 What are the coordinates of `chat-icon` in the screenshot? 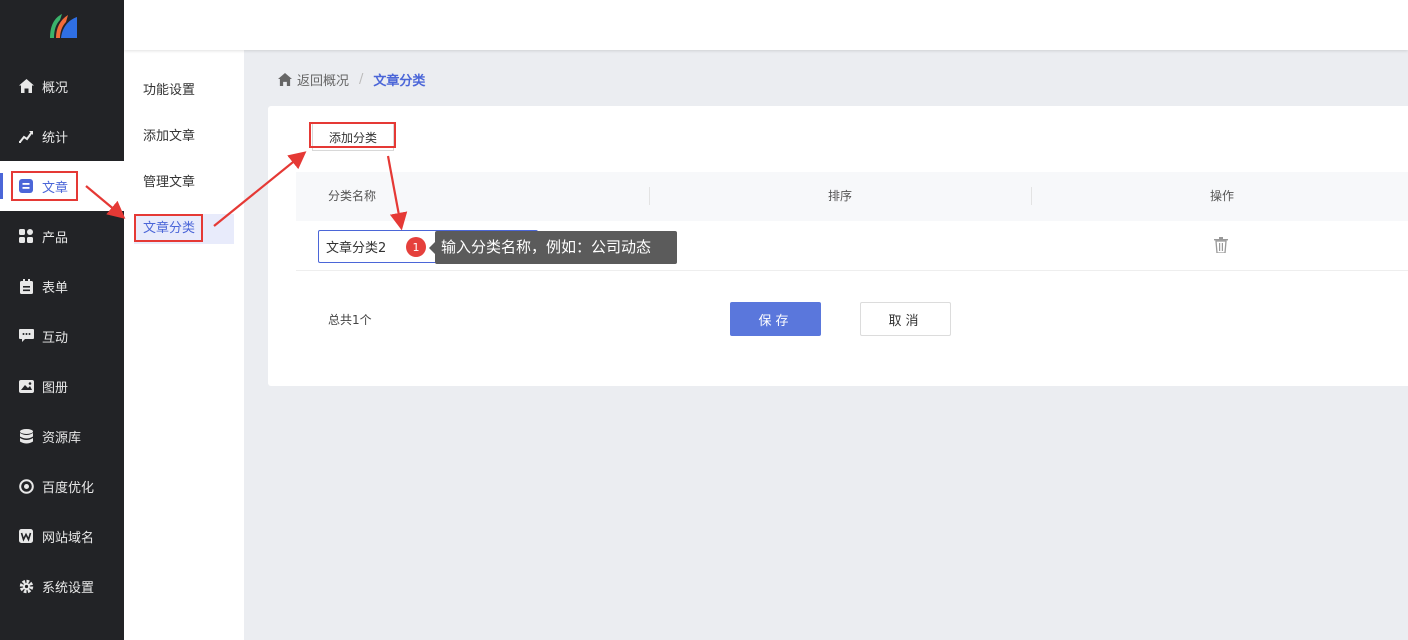 It's located at (26, 336).